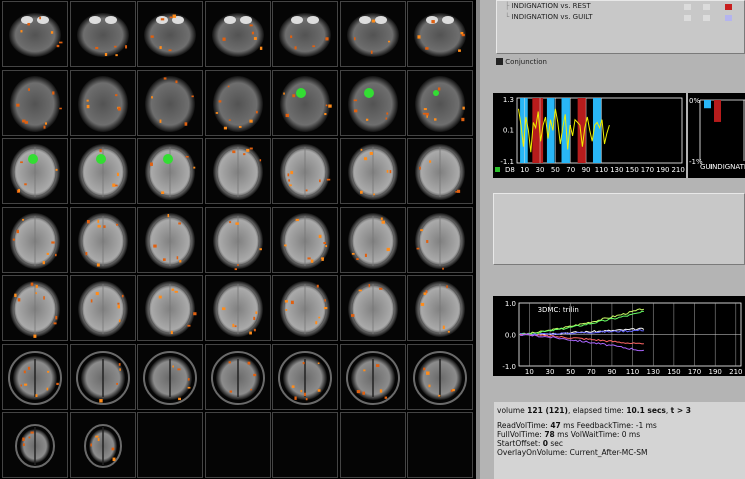 This screenshot has height=479, width=745. I want to click on x-tick-label: 190, so click(714, 372).